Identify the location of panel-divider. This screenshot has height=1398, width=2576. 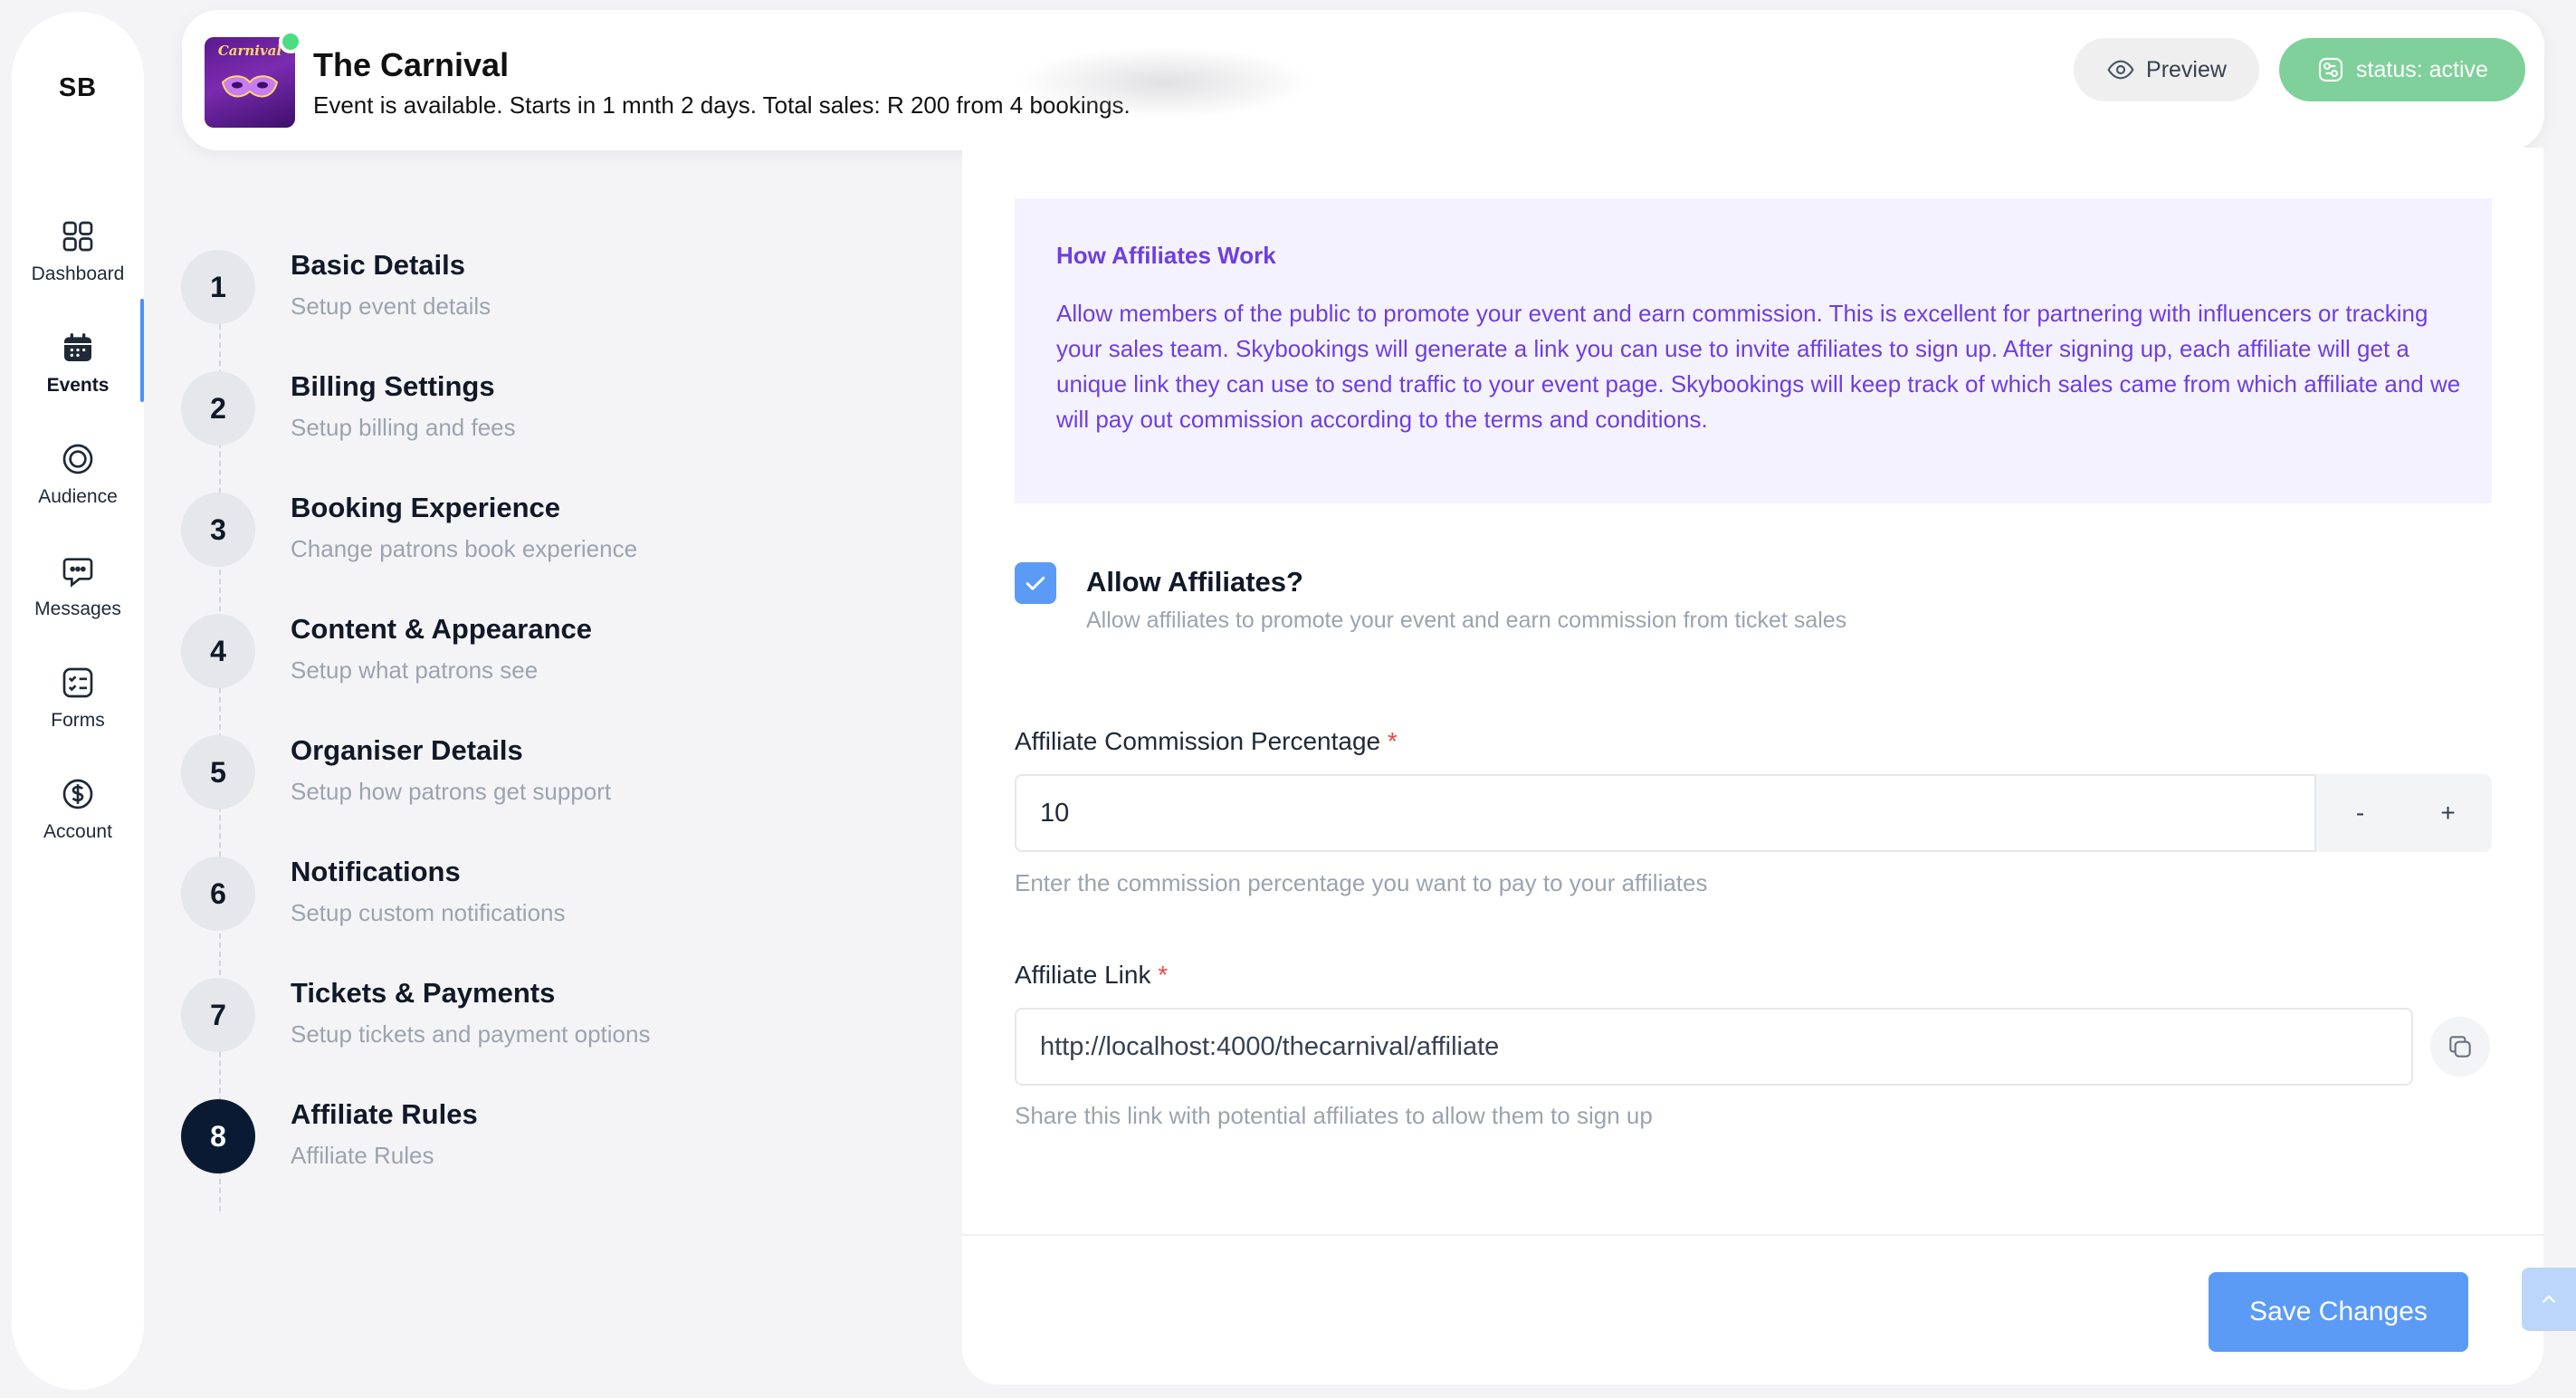
(1753, 1235).